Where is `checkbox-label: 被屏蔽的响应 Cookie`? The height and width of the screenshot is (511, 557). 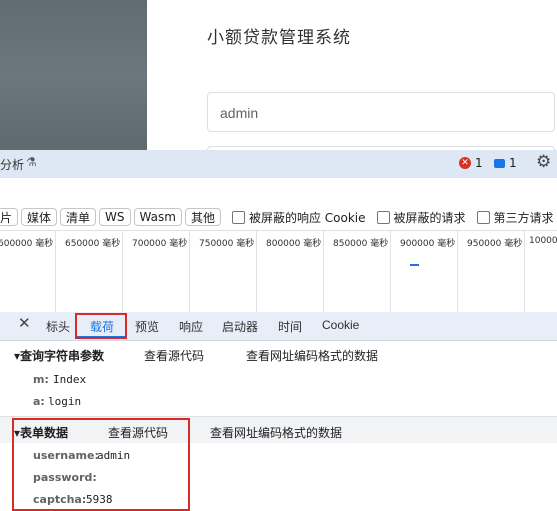 checkbox-label: 被屏蔽的响应 Cookie is located at coordinates (307, 217).